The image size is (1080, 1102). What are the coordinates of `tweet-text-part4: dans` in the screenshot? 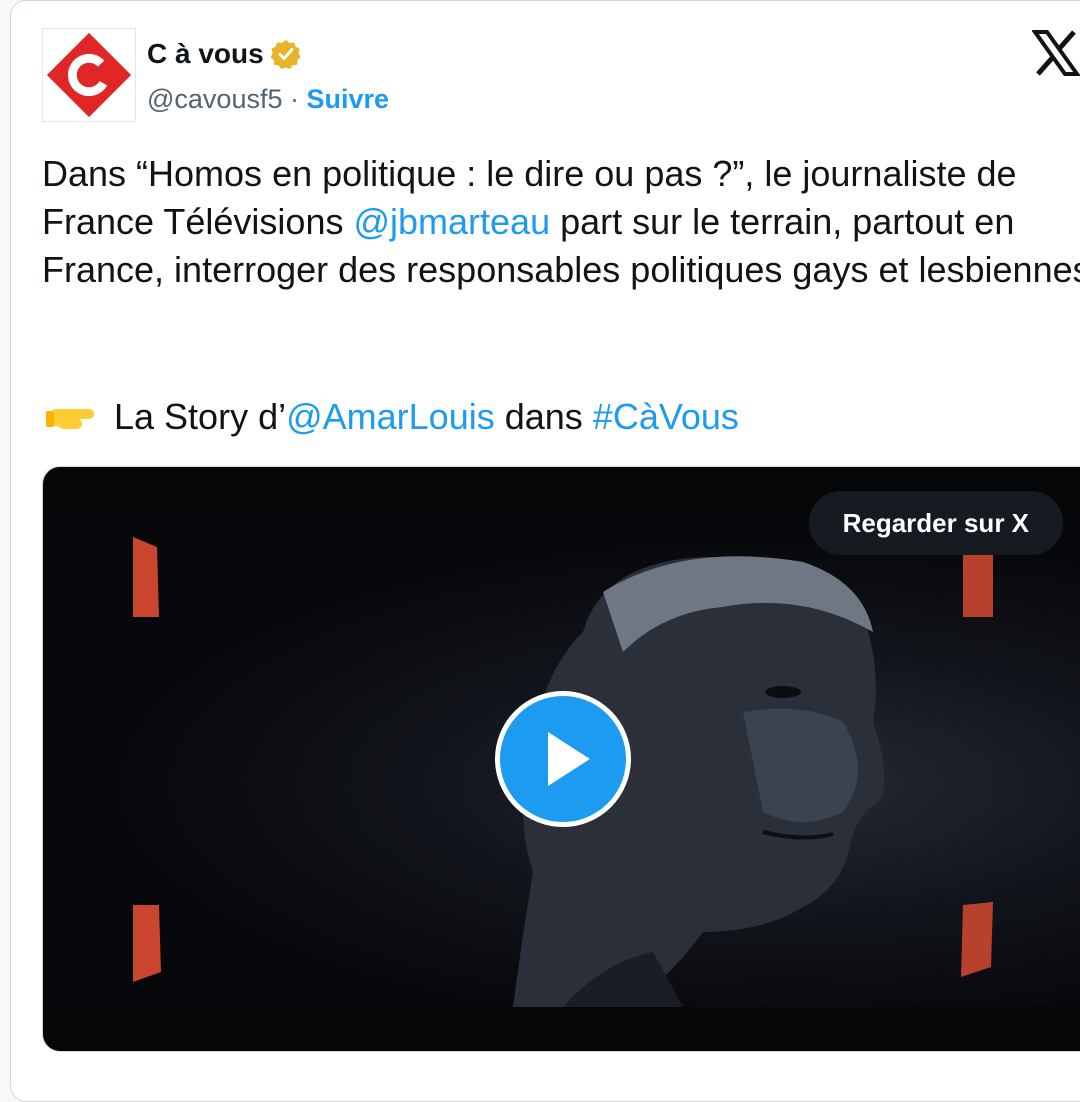 It's located at (543, 416).